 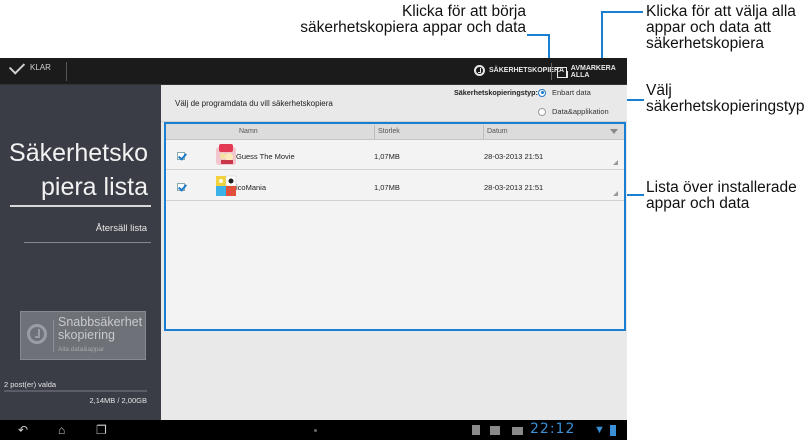 What do you see at coordinates (479, 70) in the screenshot?
I see `backup-icon` at bounding box center [479, 70].